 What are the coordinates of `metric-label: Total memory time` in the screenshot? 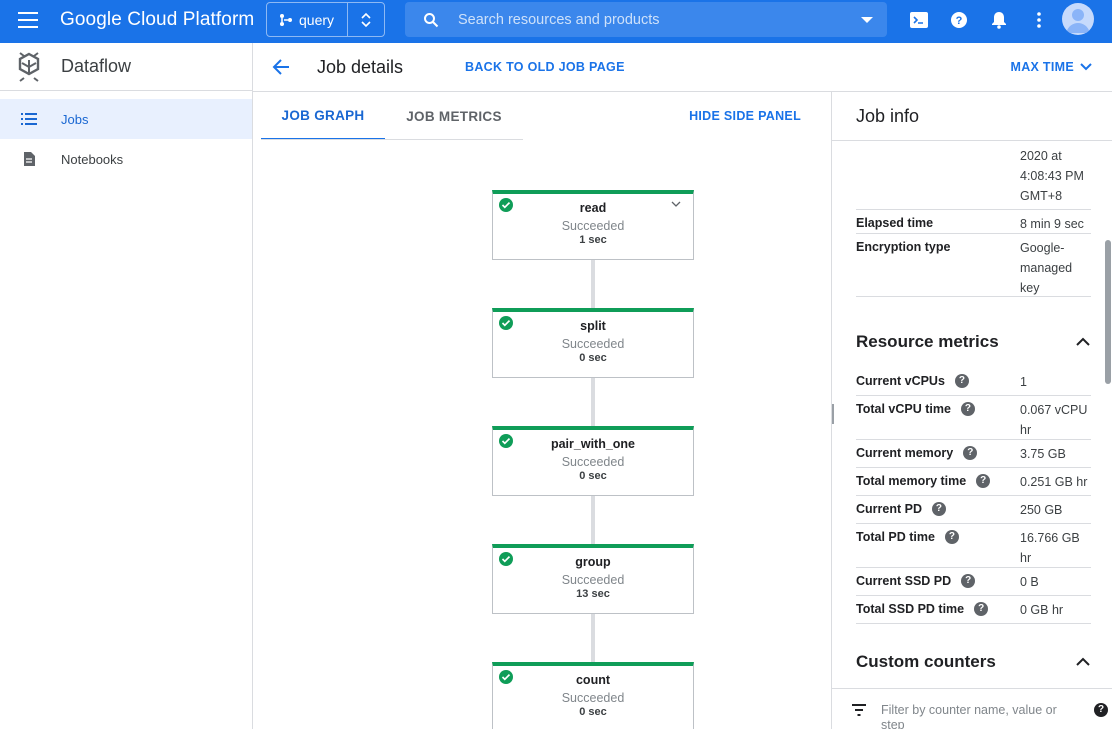 It's located at (911, 481).